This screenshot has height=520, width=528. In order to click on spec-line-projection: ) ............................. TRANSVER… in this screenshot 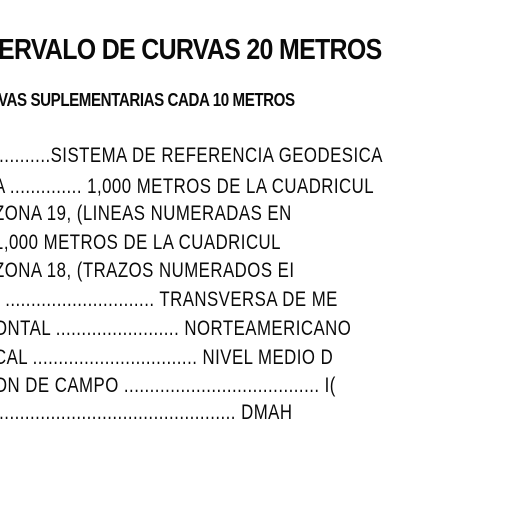, I will do `click(169, 299)`.